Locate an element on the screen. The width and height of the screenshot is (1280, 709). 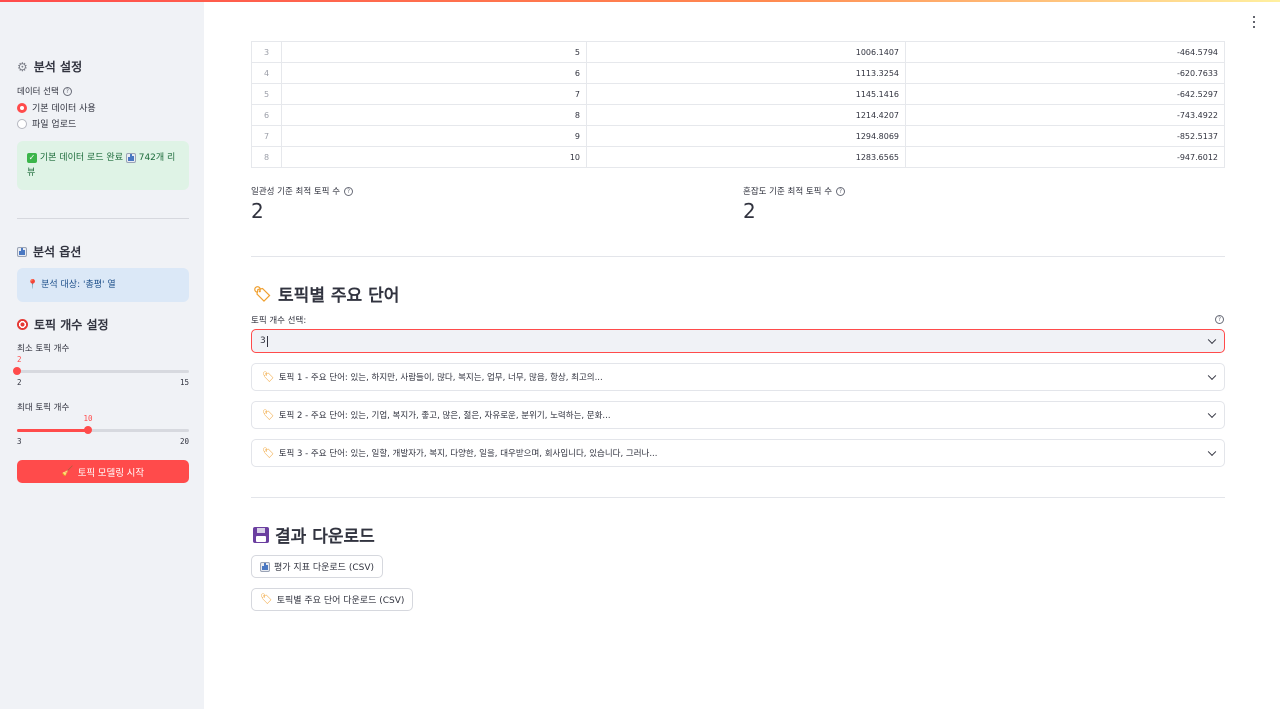
table-cell: -620.7633 is located at coordinates (1065, 73).